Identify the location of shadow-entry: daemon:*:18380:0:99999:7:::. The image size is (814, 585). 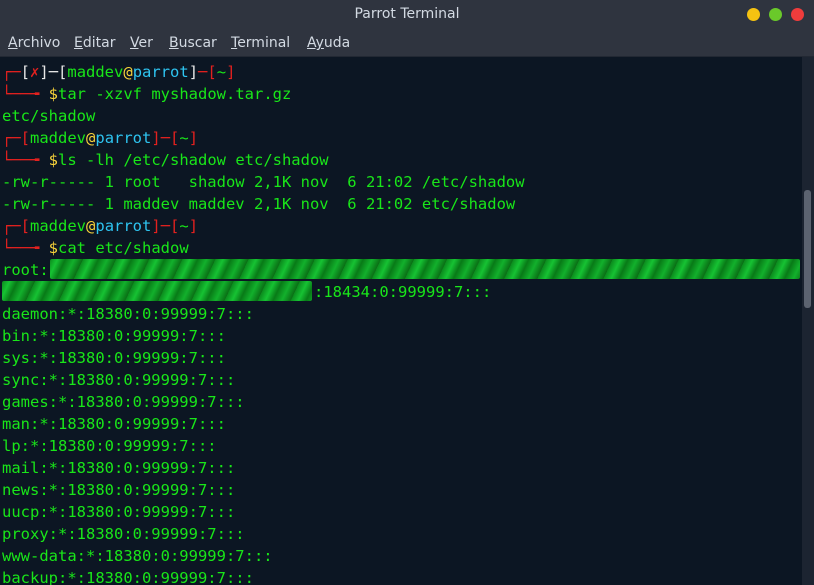
(128, 314).